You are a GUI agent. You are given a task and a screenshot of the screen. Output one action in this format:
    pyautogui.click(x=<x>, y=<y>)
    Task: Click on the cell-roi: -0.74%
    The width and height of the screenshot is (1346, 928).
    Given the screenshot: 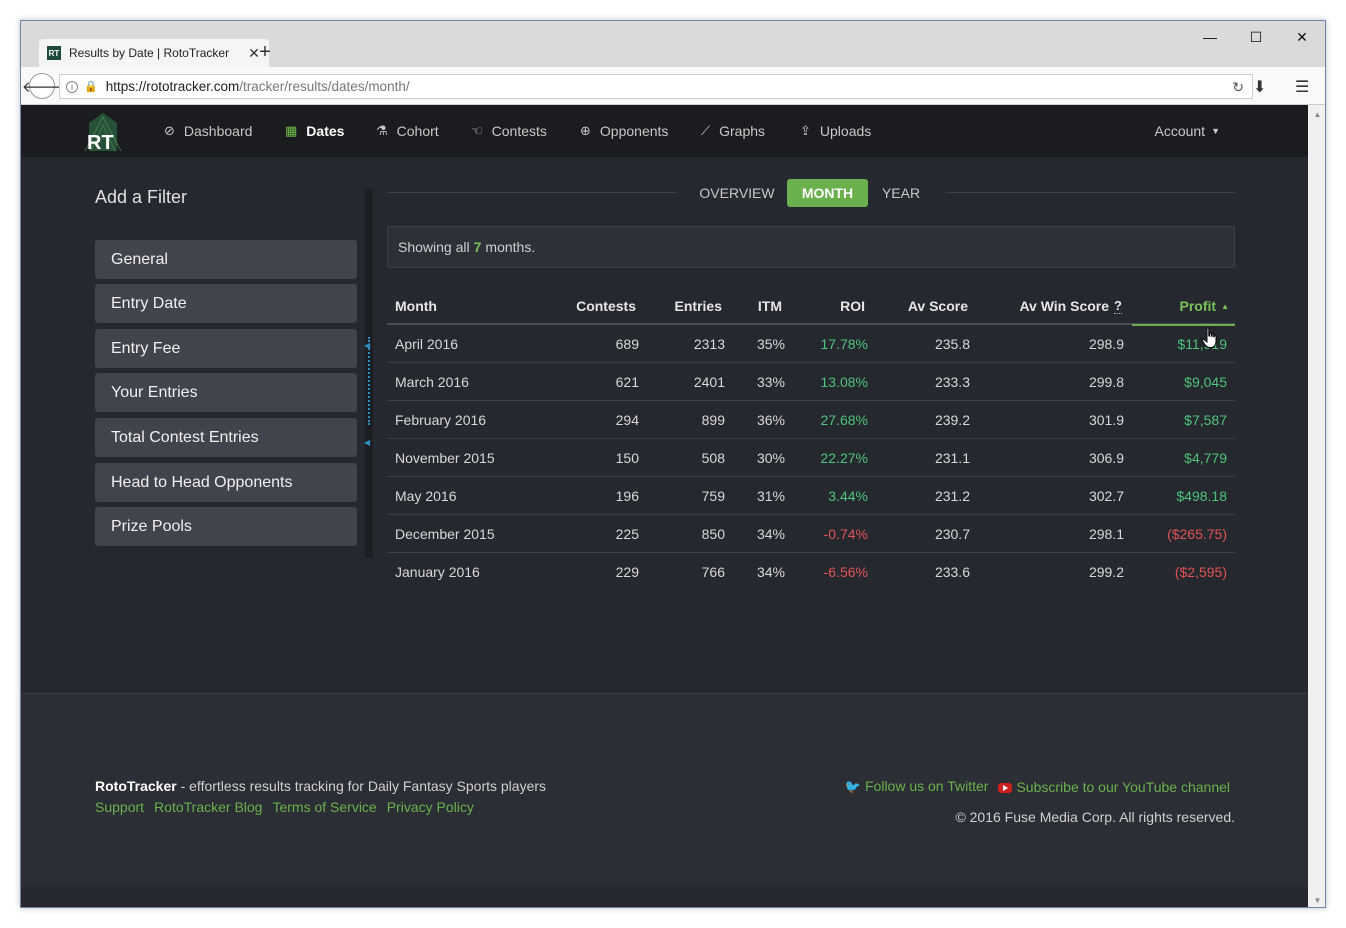 What is the action you would take?
    pyautogui.click(x=845, y=534)
    